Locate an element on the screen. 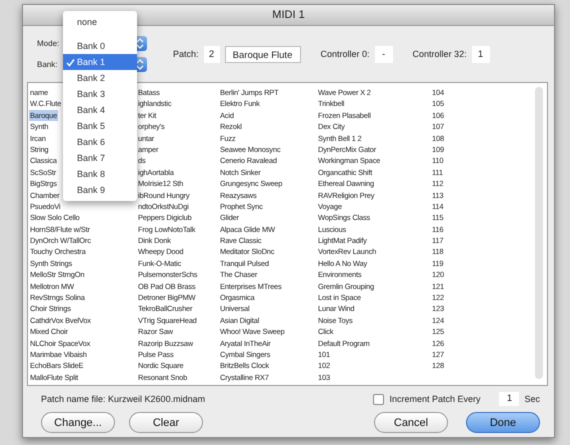 The width and height of the screenshot is (570, 445). dialog-button: Cancel is located at coordinates (411, 422).